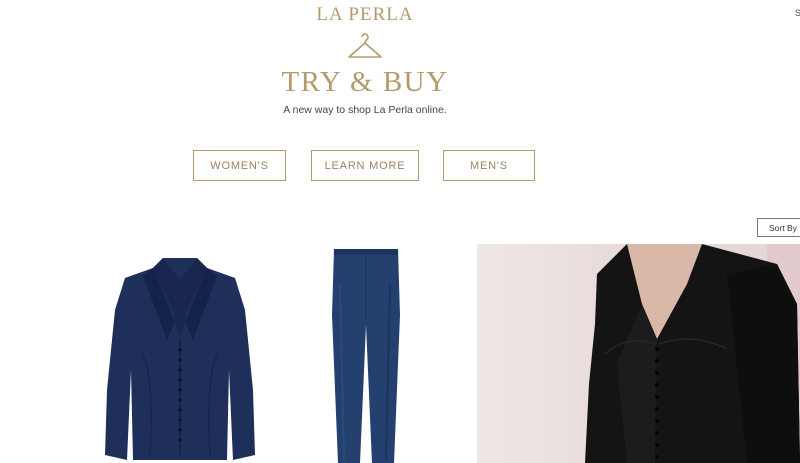  What do you see at coordinates (180, 359) in the screenshot?
I see `jacket-image` at bounding box center [180, 359].